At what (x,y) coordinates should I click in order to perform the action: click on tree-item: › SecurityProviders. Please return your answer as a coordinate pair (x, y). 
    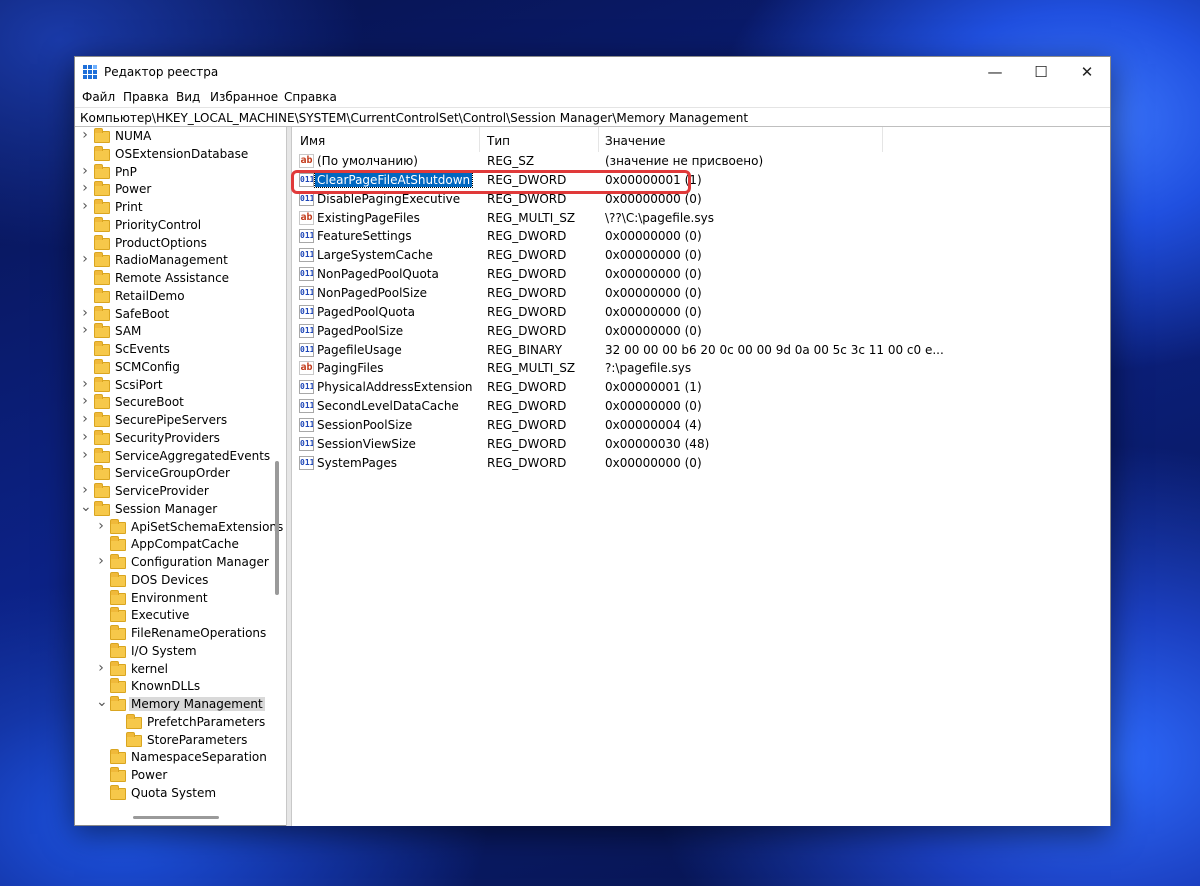
    Looking at the image, I should click on (180, 438).